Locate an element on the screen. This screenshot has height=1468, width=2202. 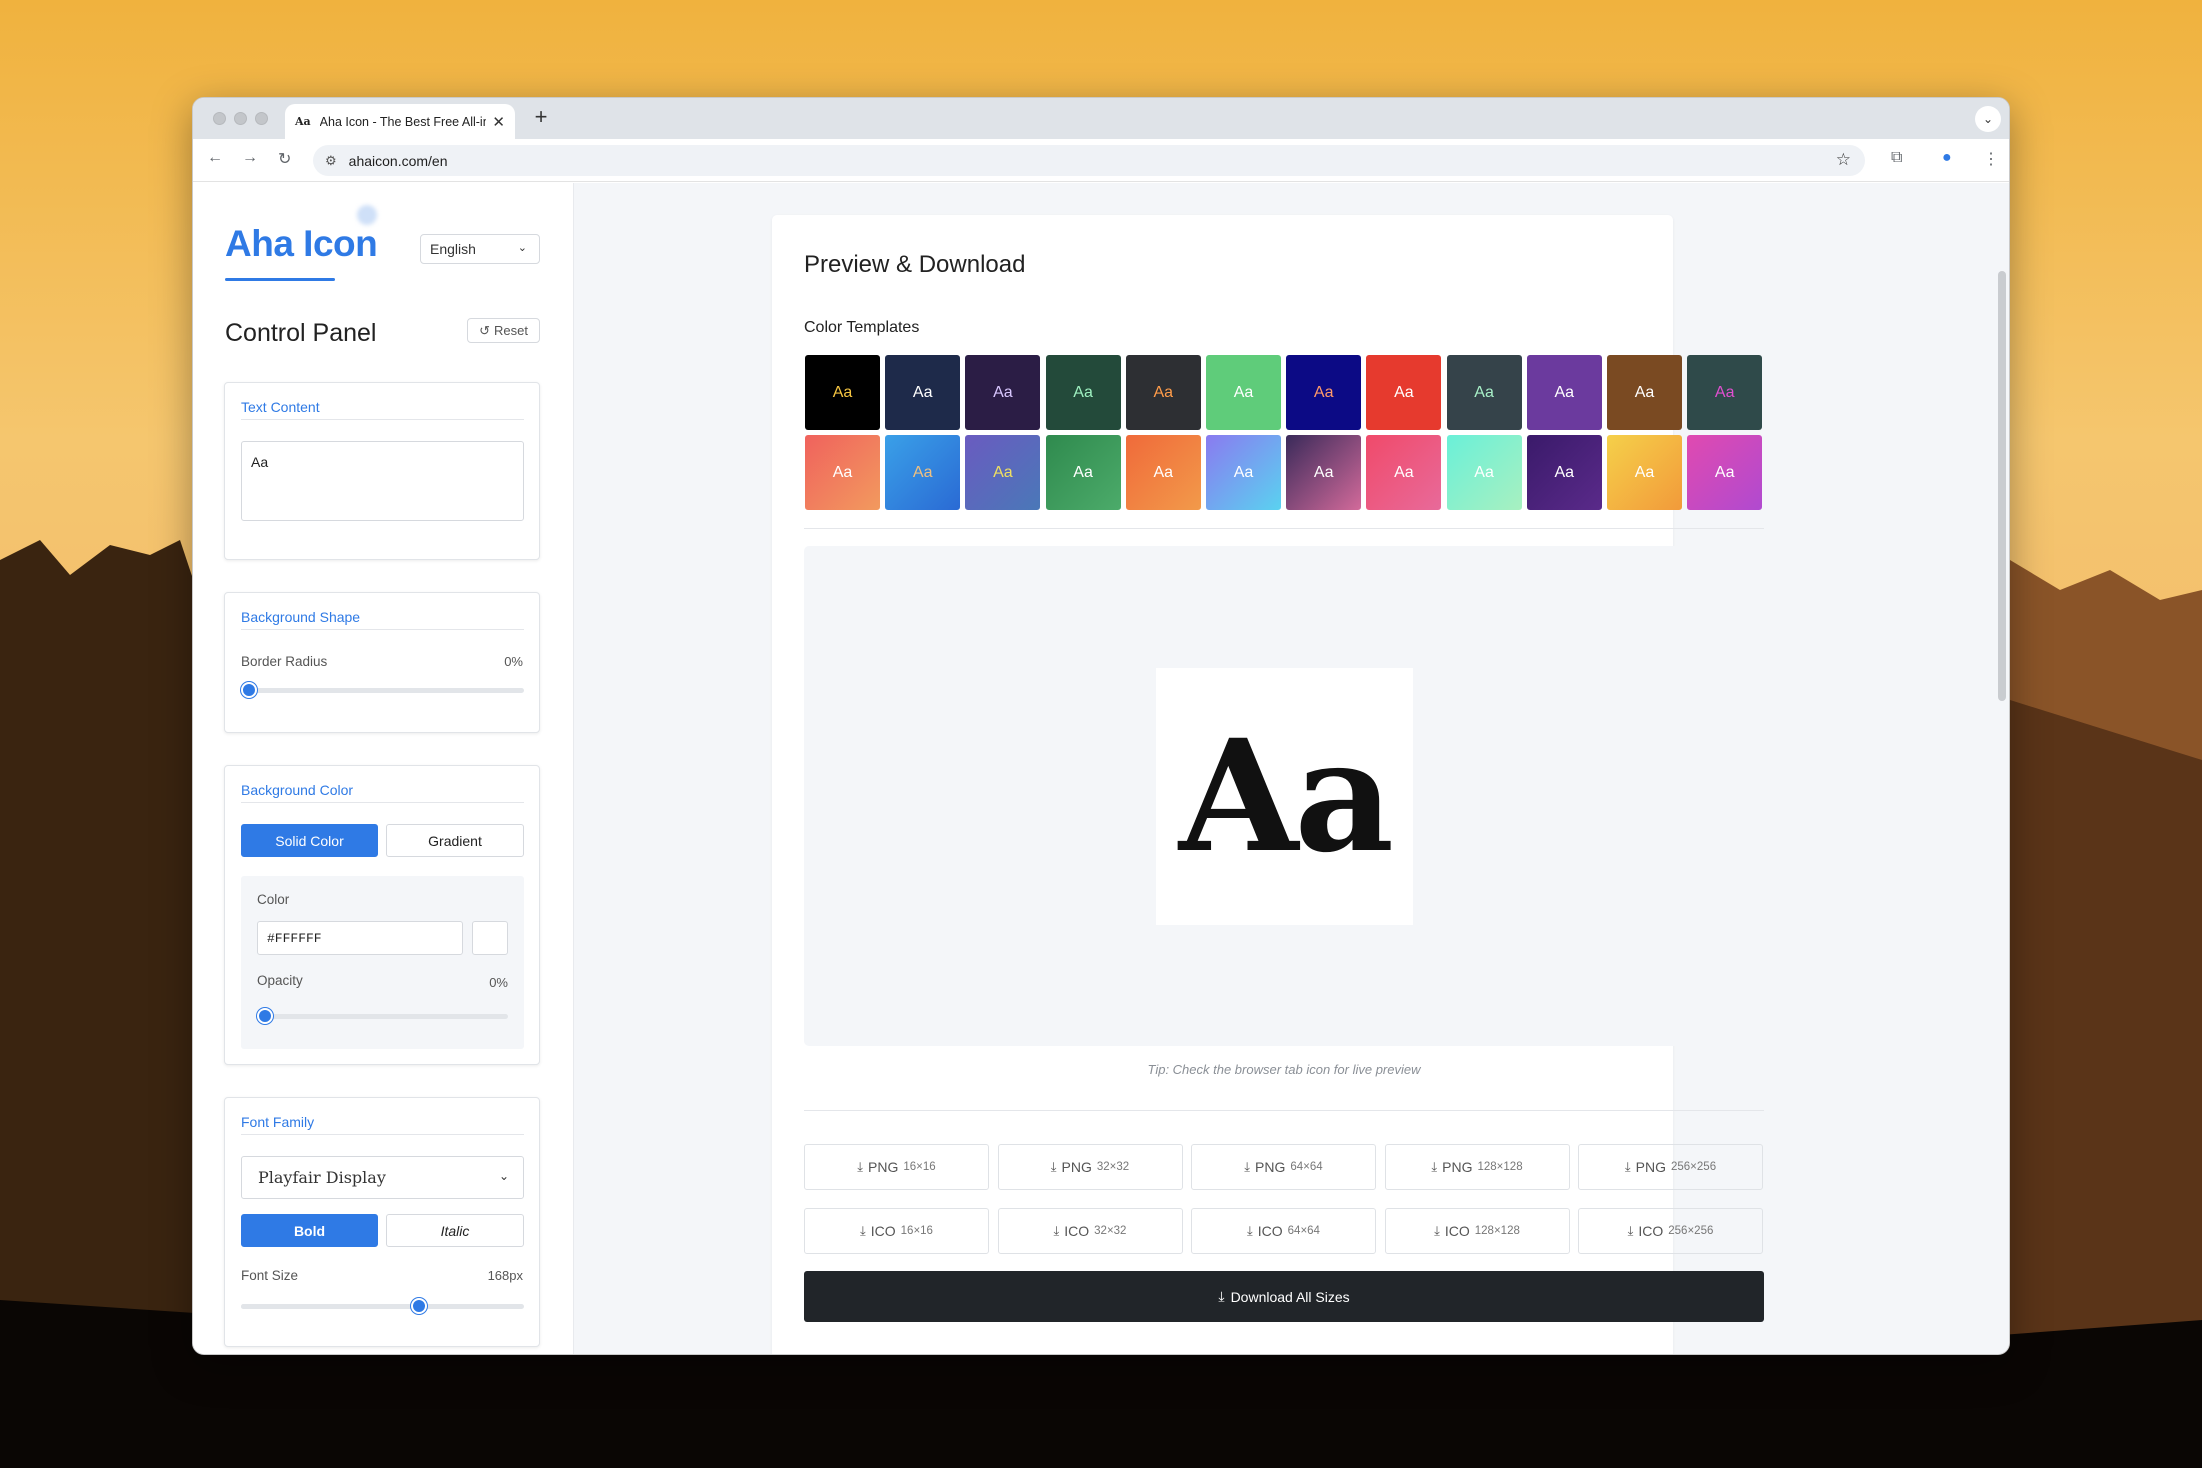
png-download-button: ⤓ PNG 32×32 is located at coordinates (1090, 1167).